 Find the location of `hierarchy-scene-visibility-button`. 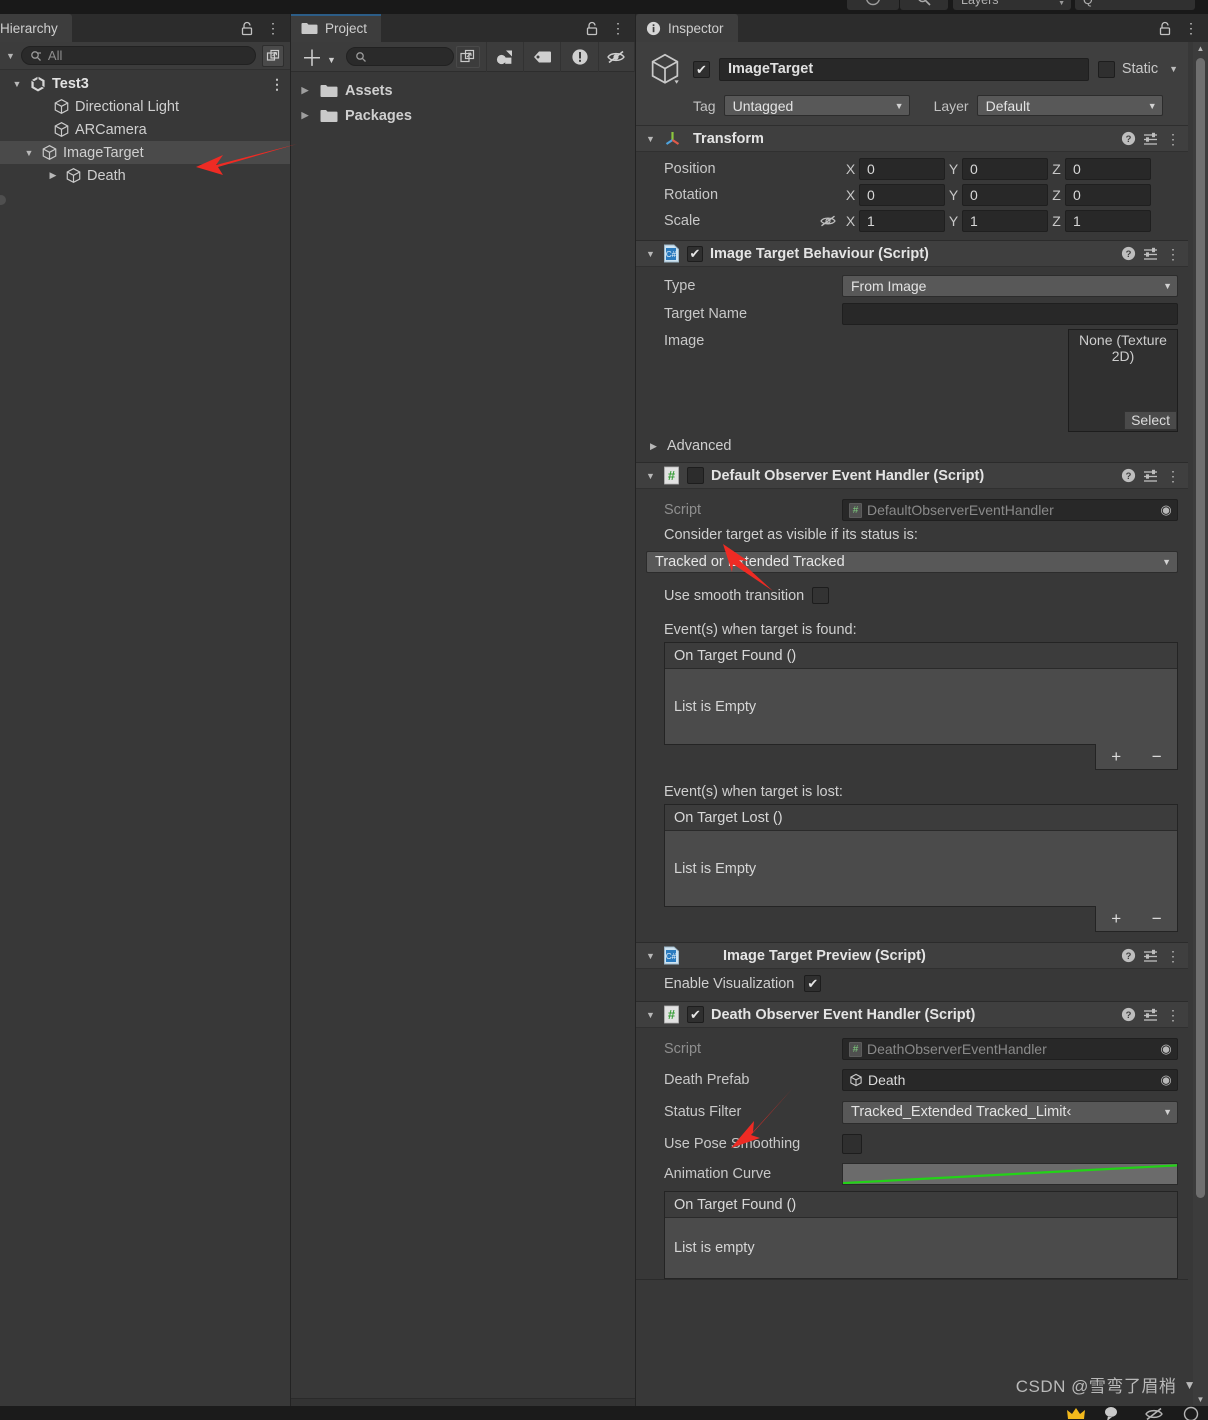

hierarchy-scene-visibility-button is located at coordinates (273, 55).